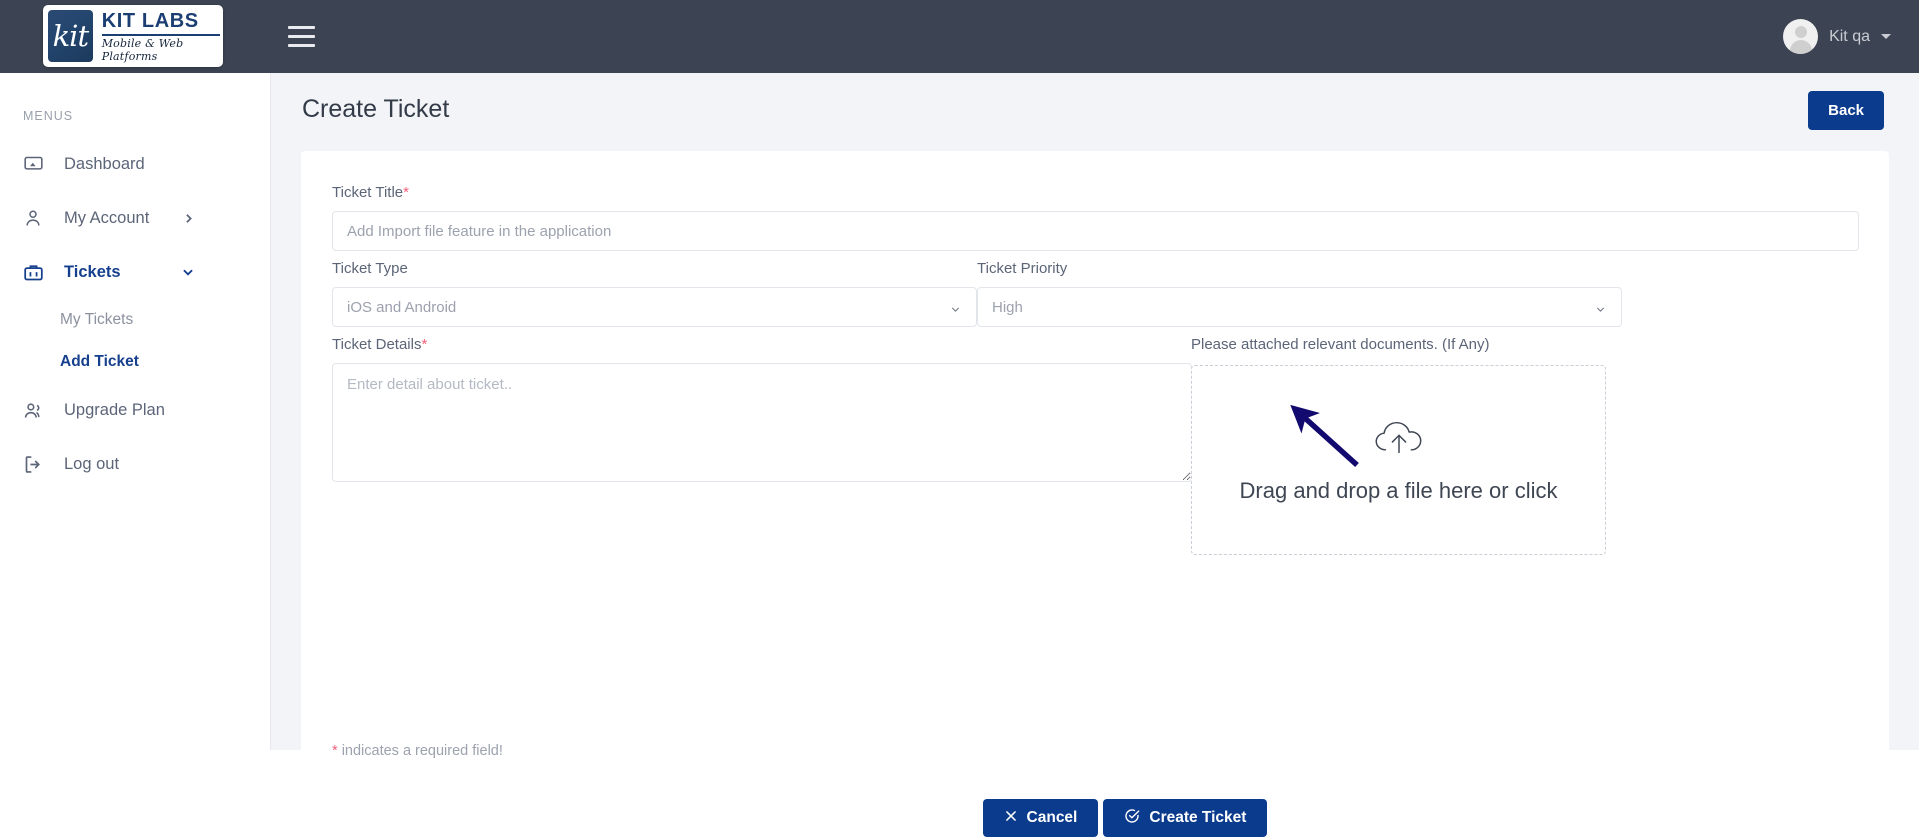 The image size is (1919, 837). I want to click on user-menu: Kit qa, so click(1837, 36).